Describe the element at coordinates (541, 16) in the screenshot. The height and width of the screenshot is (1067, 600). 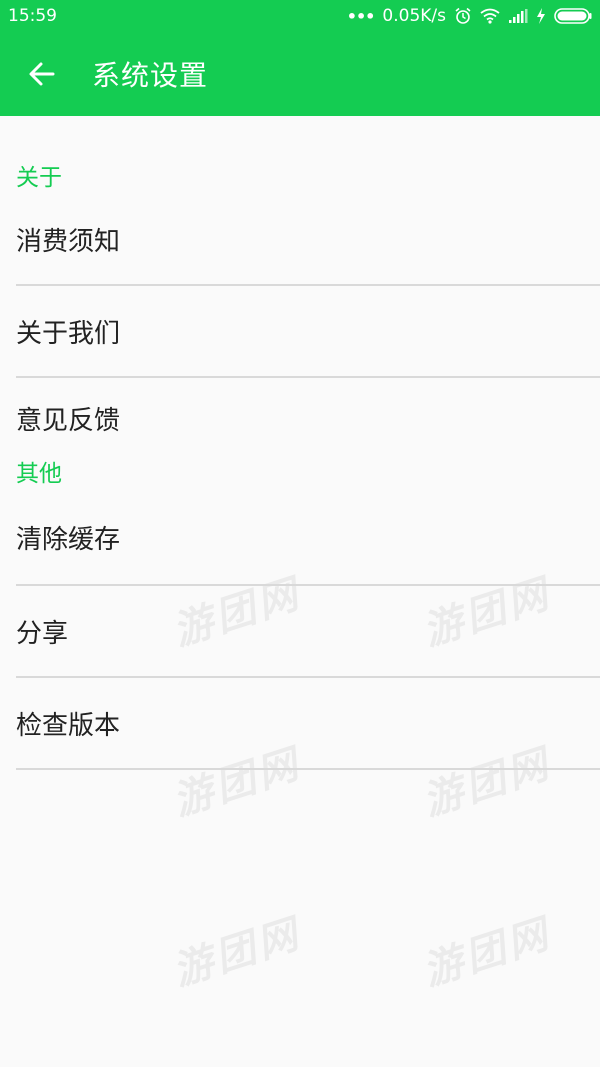
I see `charging-icon` at that location.